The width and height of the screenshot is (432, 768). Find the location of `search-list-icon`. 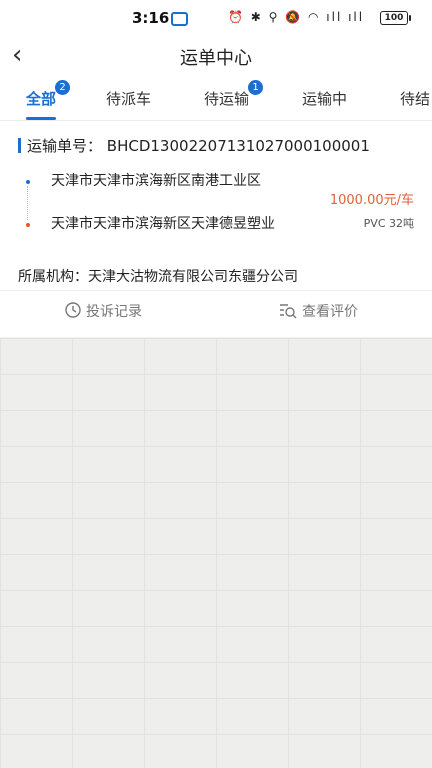

search-list-icon is located at coordinates (288, 311).